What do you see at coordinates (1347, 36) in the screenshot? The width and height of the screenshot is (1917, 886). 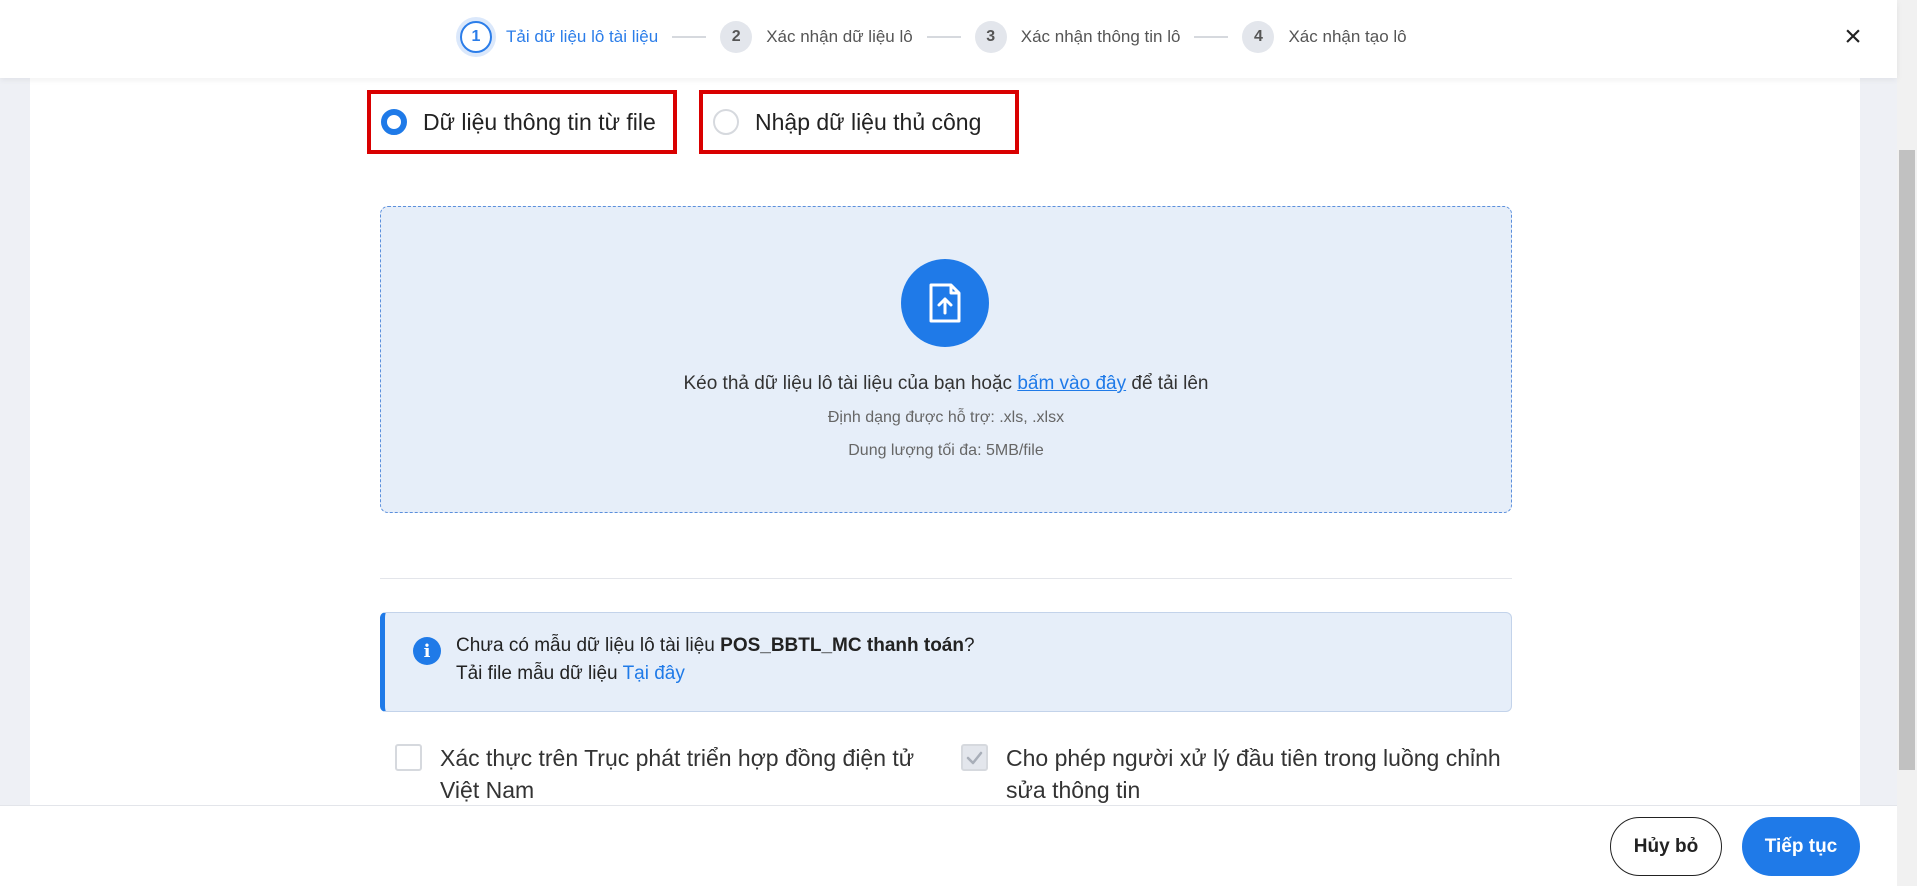 I see `step-4-label: Xác nhận tạo lô` at bounding box center [1347, 36].